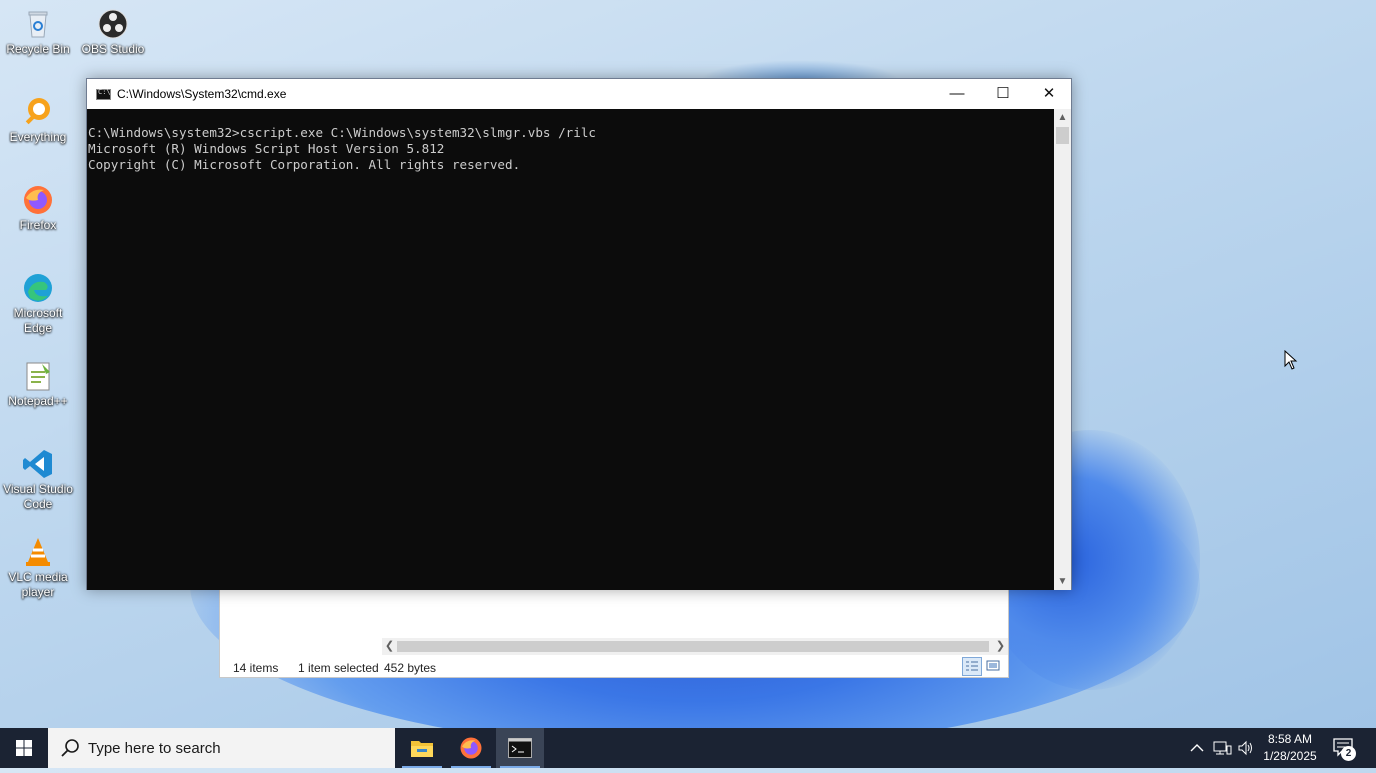 This screenshot has width=1376, height=773. Describe the element at coordinates (38, 552) in the screenshot. I see `vlc-icon` at that location.